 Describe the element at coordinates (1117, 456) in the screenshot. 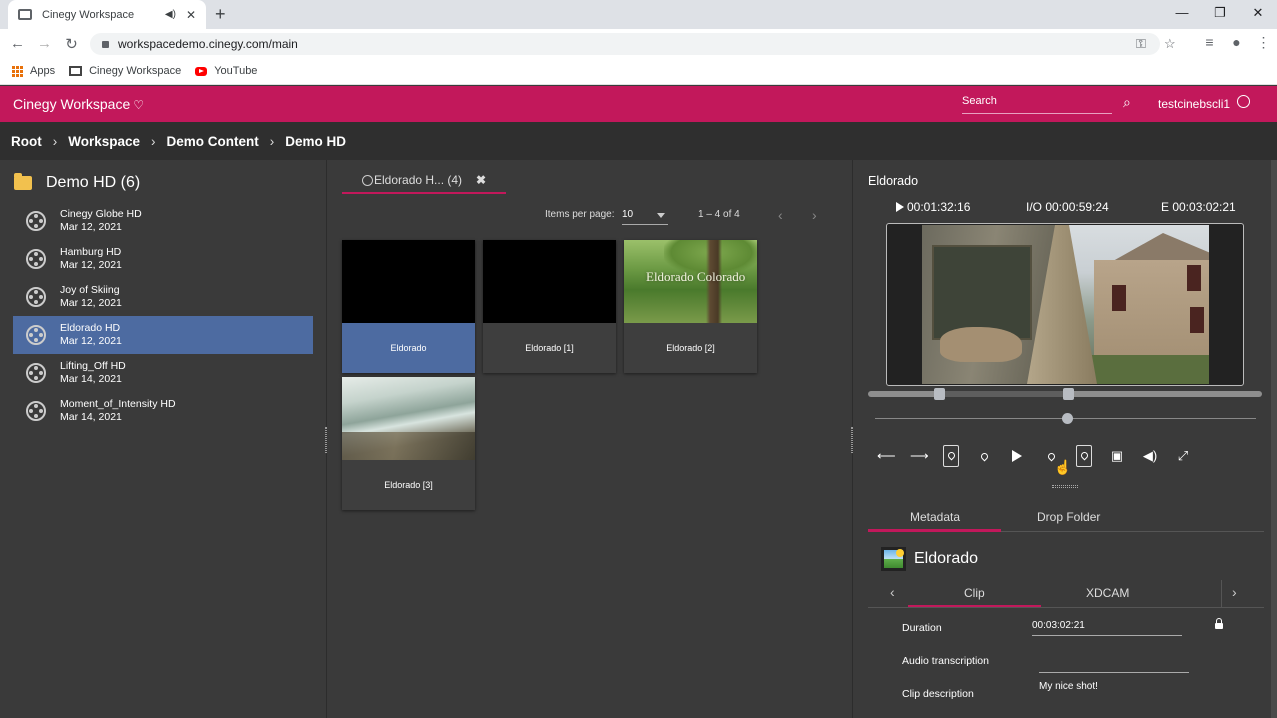

I see `snapshot-icon: ▣` at that location.